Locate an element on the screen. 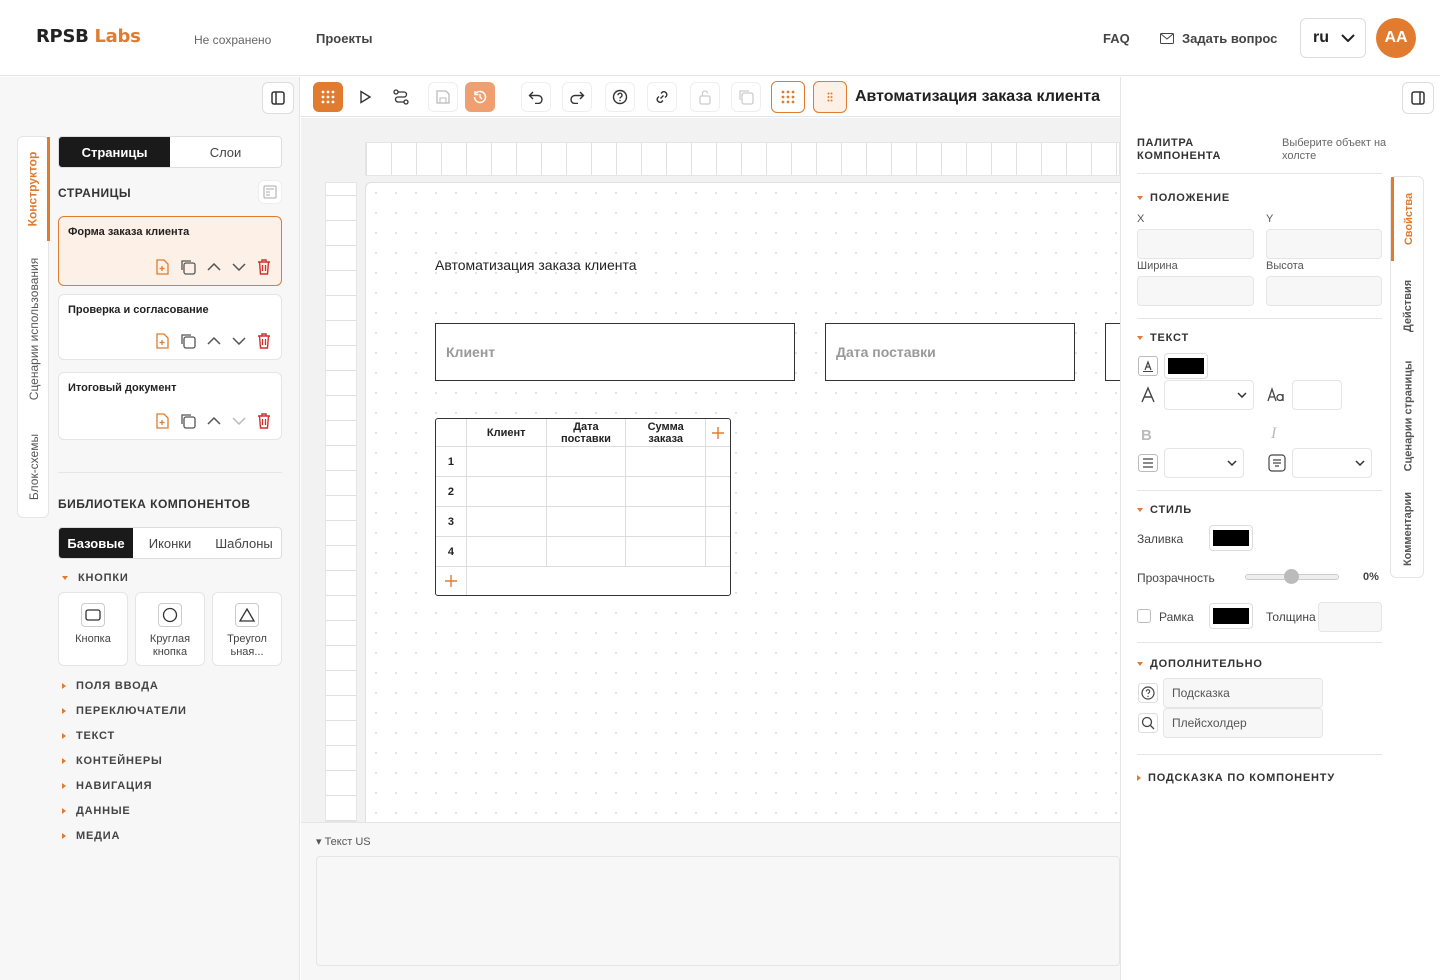 This screenshot has height=980, width=1440. undo-button is located at coordinates (536, 97).